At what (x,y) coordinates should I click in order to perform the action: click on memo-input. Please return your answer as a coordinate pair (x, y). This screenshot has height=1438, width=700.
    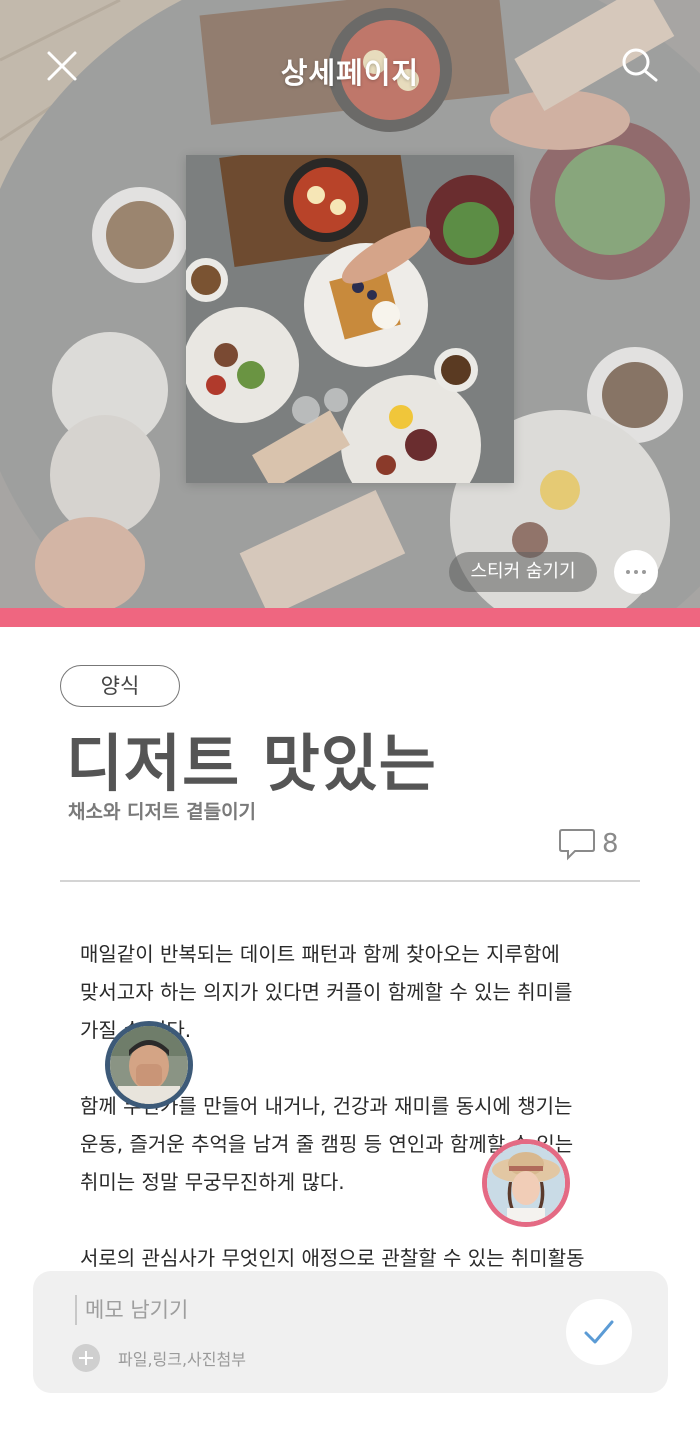
    Looking at the image, I should click on (305, 1310).